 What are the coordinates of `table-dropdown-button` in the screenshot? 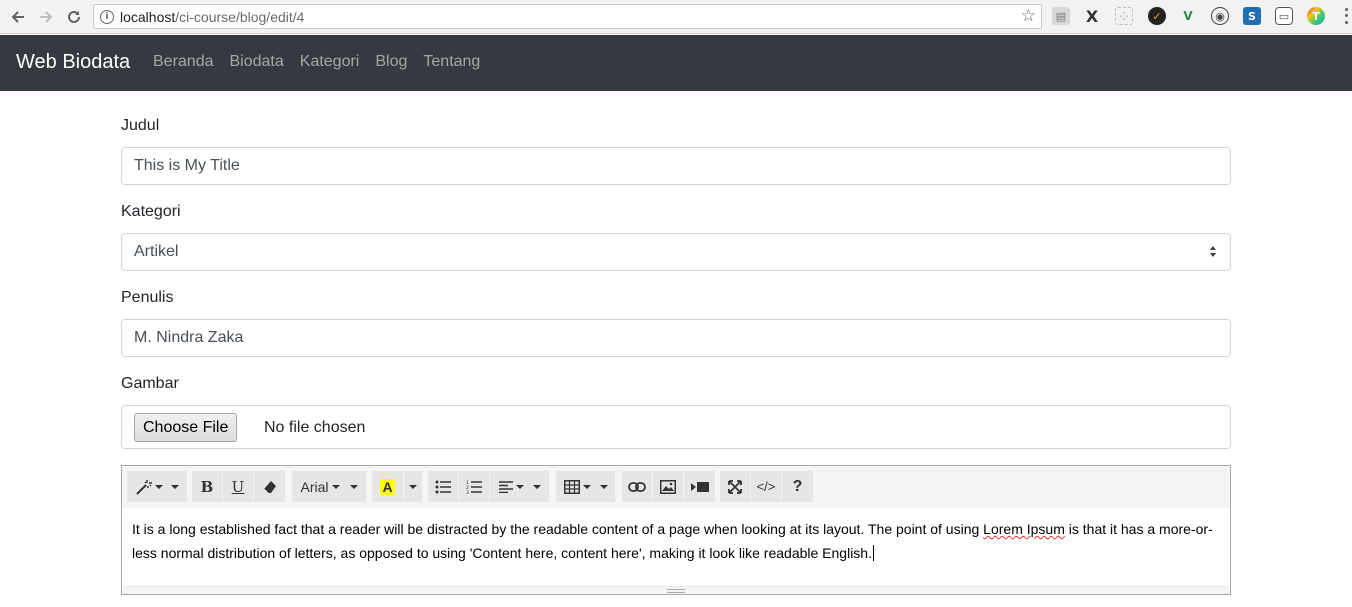 It's located at (585, 486).